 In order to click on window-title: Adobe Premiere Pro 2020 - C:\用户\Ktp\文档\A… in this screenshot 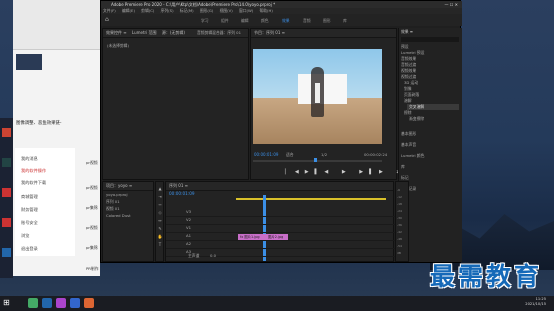, I will do `click(281, 4)`.